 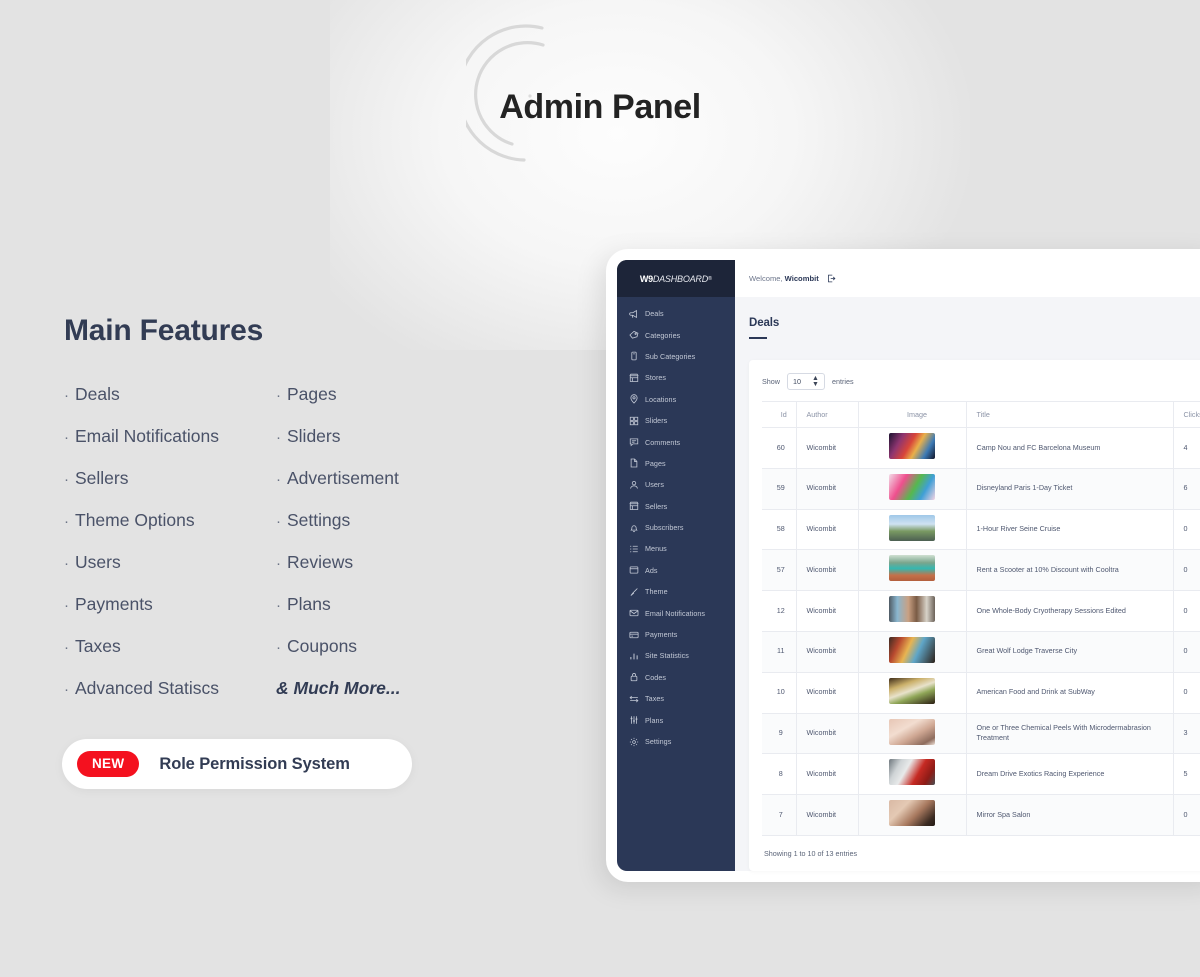 I want to click on cell-id: 58, so click(x=779, y=530).